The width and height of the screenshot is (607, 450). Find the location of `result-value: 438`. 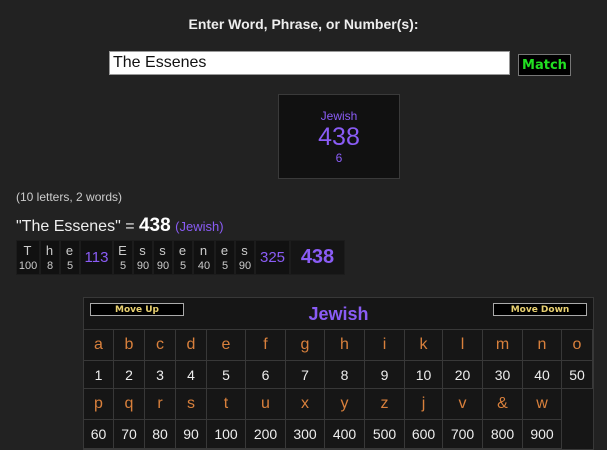

result-value: 438 is located at coordinates (339, 137).